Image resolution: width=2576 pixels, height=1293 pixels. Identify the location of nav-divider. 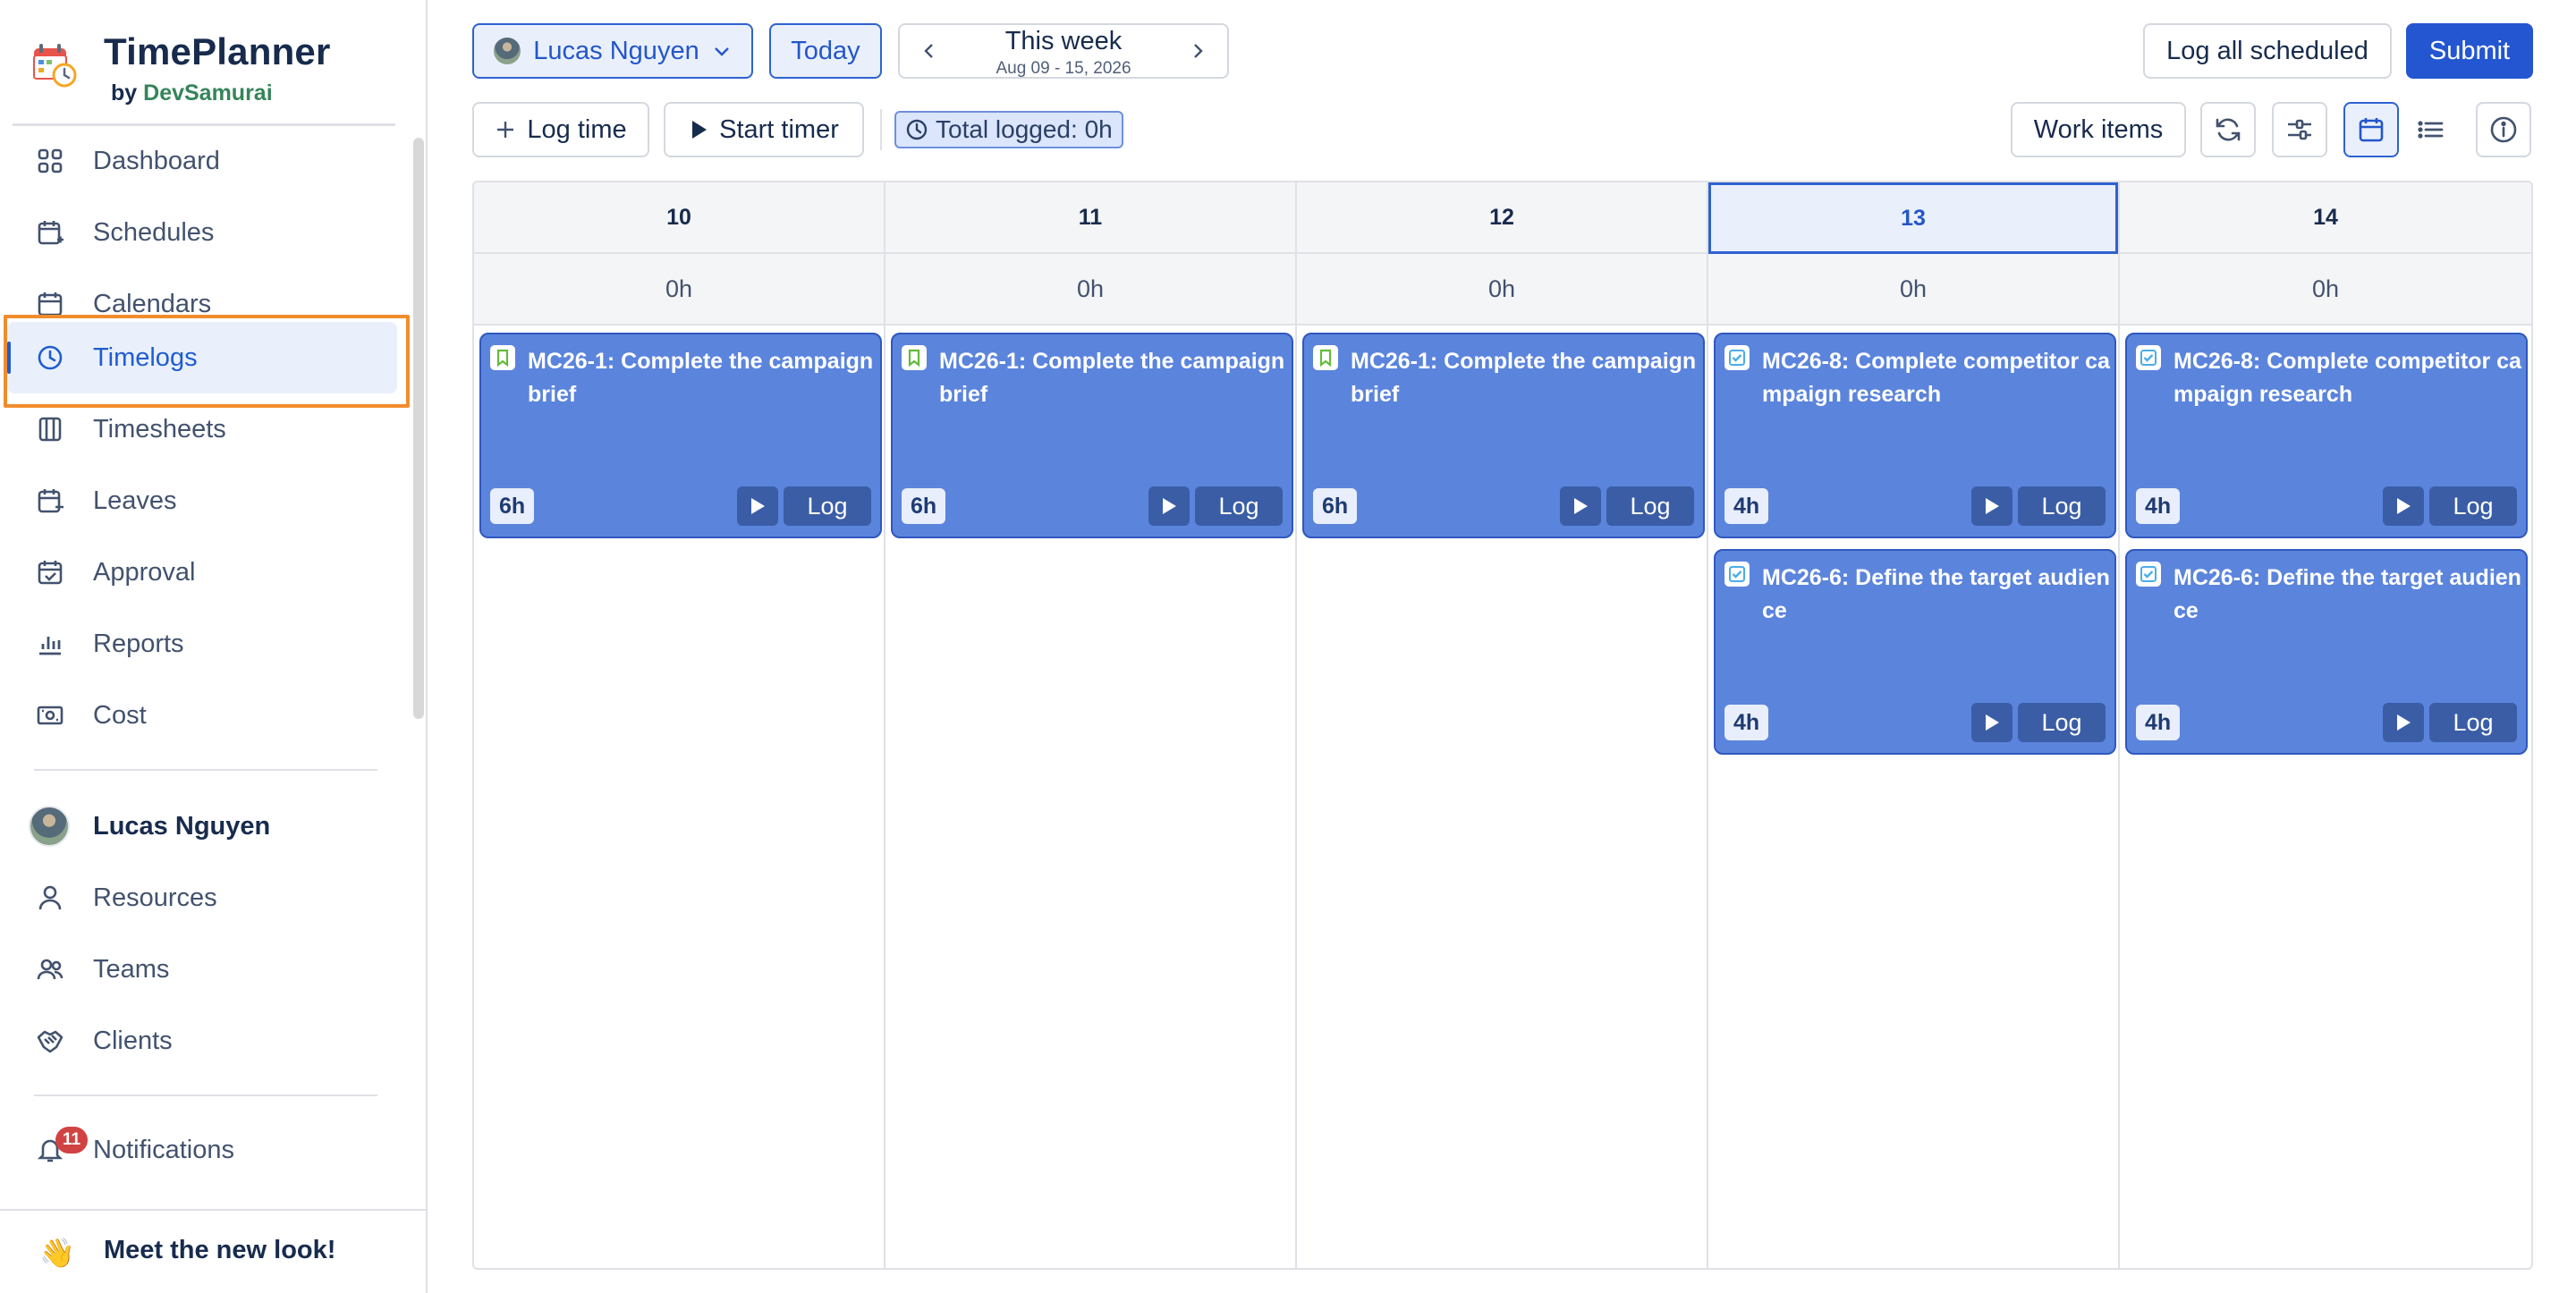
(205, 1095).